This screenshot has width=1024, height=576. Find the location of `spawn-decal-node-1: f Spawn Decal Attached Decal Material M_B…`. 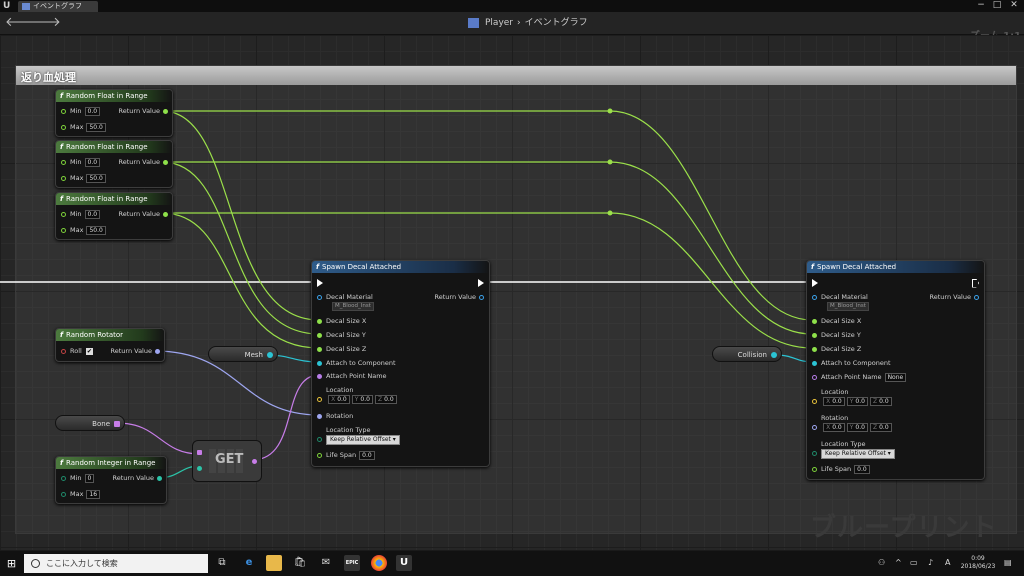

spawn-decal-node-1: f Spawn Decal Attached Decal Material M_B… is located at coordinates (400, 363).